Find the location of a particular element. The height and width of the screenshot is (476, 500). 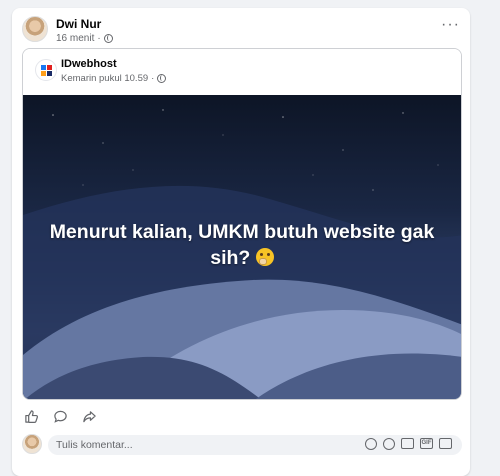

author-name: Dwi Nur is located at coordinates (78, 24).